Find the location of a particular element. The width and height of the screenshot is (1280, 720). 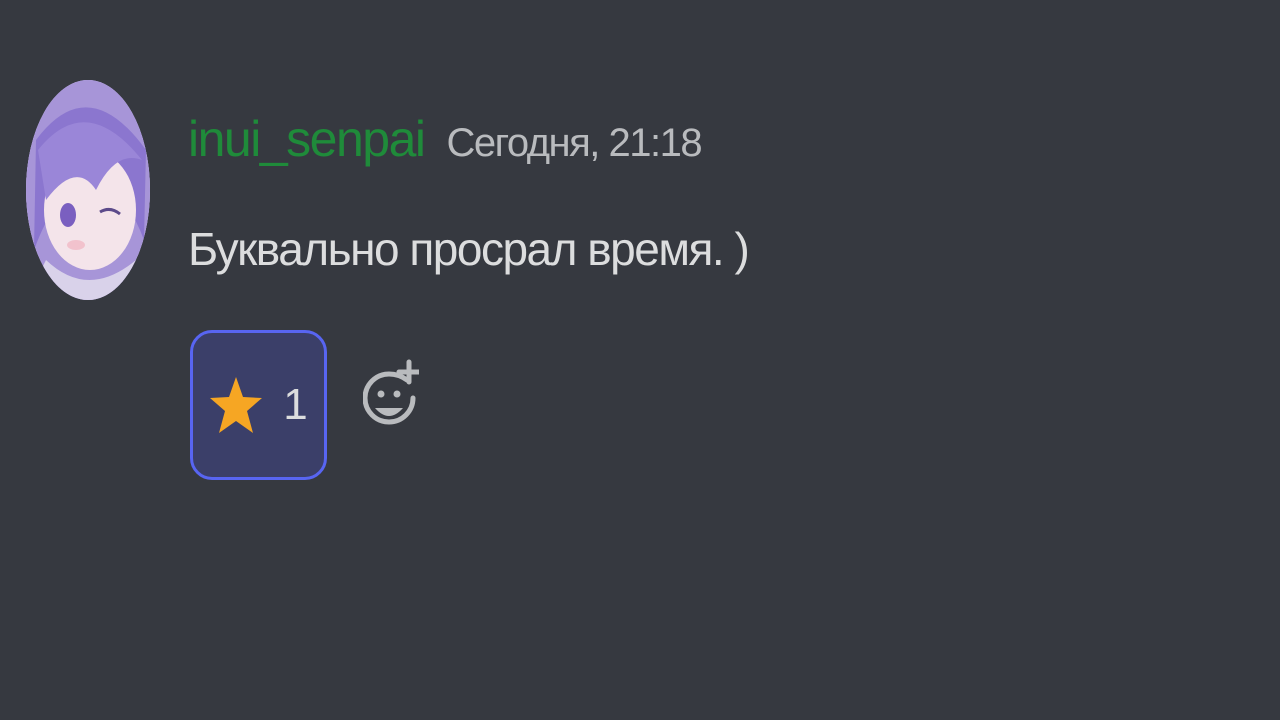

avatar-image is located at coordinates (88, 190).